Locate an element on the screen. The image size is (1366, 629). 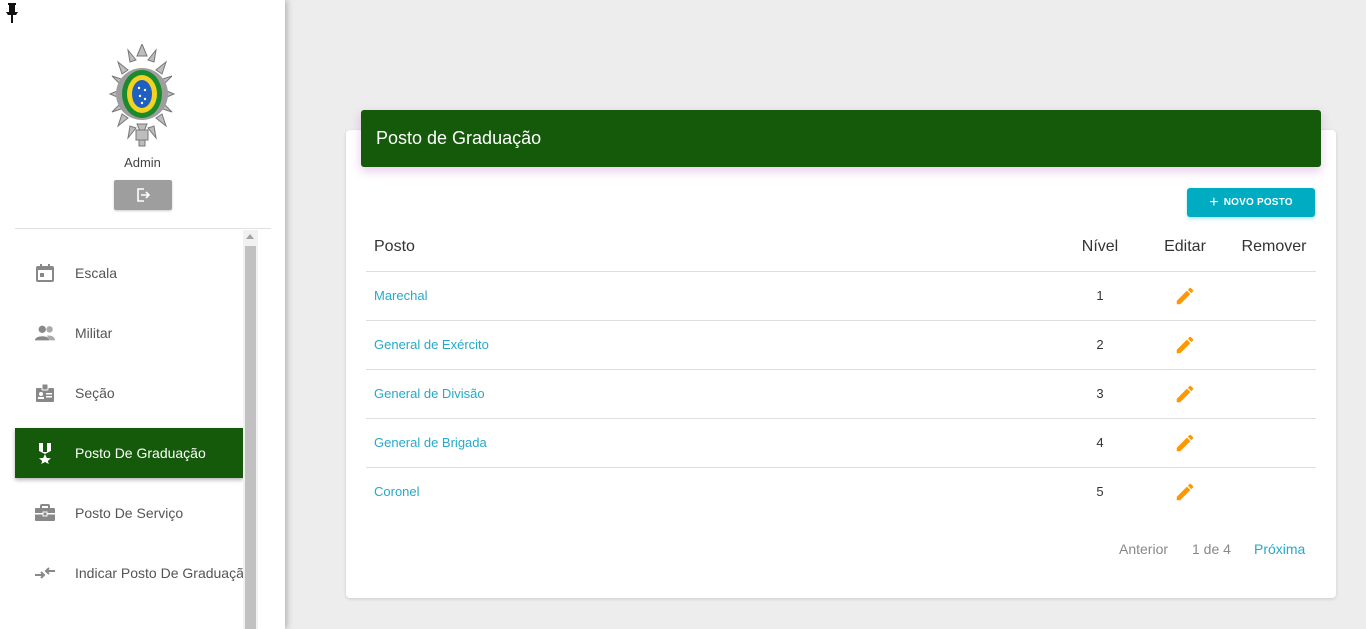
swap-icon is located at coordinates (45, 573).